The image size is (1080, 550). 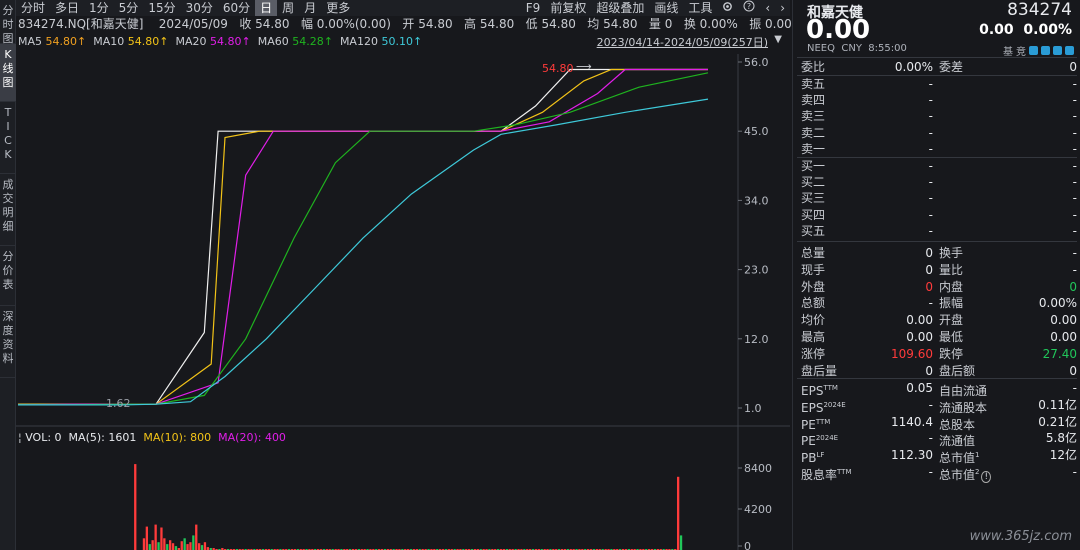 I want to click on fund-label: EPSTTM, so click(x=819, y=391).